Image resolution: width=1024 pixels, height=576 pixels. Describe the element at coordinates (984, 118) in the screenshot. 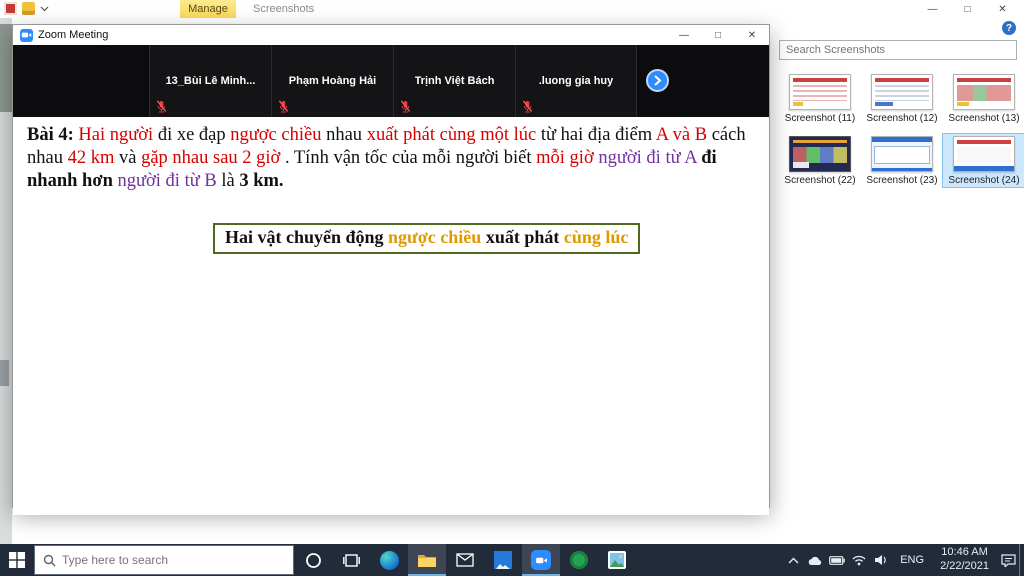

I see `file-label: Screenshot (13)` at that location.